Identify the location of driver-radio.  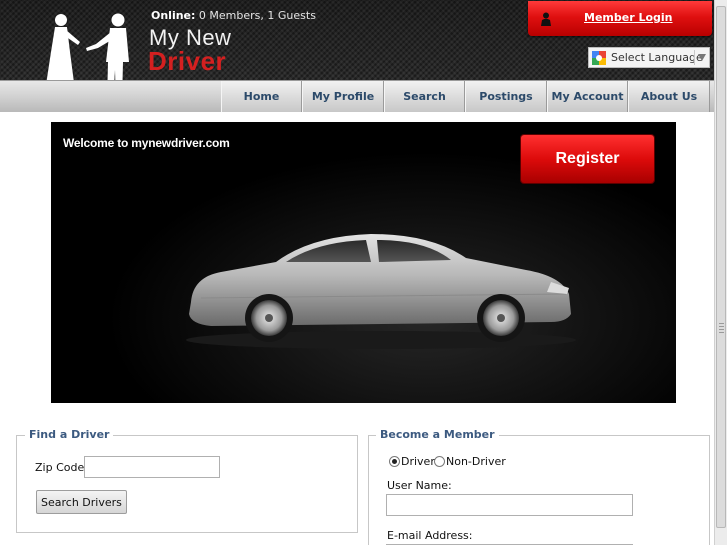
(394, 461).